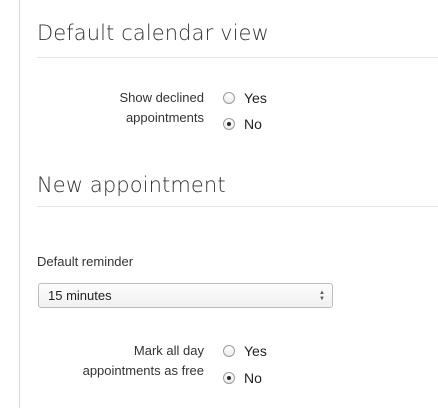 This screenshot has height=408, width=438. What do you see at coordinates (253, 378) in the screenshot?
I see `mark-all-day-no-label: No` at bounding box center [253, 378].